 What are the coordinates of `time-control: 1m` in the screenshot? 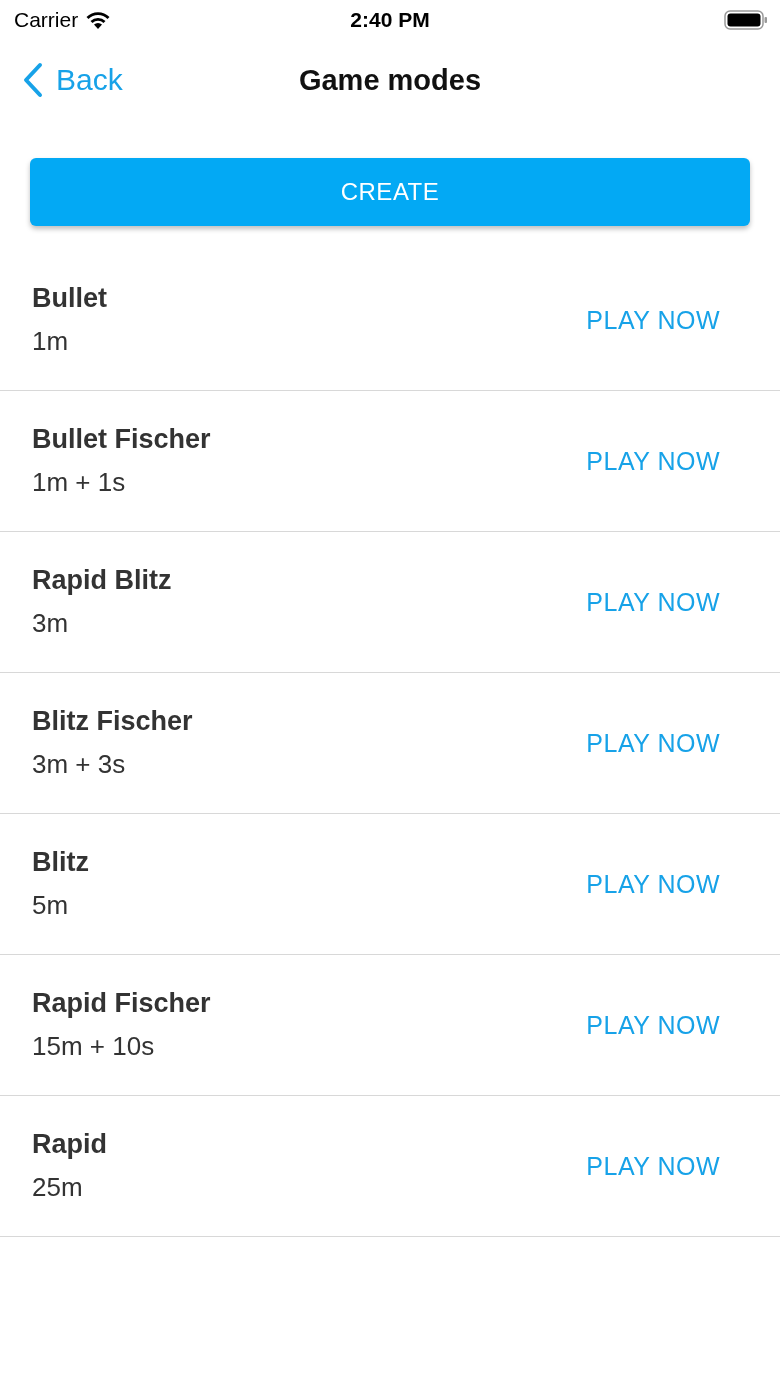 It's located at (69, 341).